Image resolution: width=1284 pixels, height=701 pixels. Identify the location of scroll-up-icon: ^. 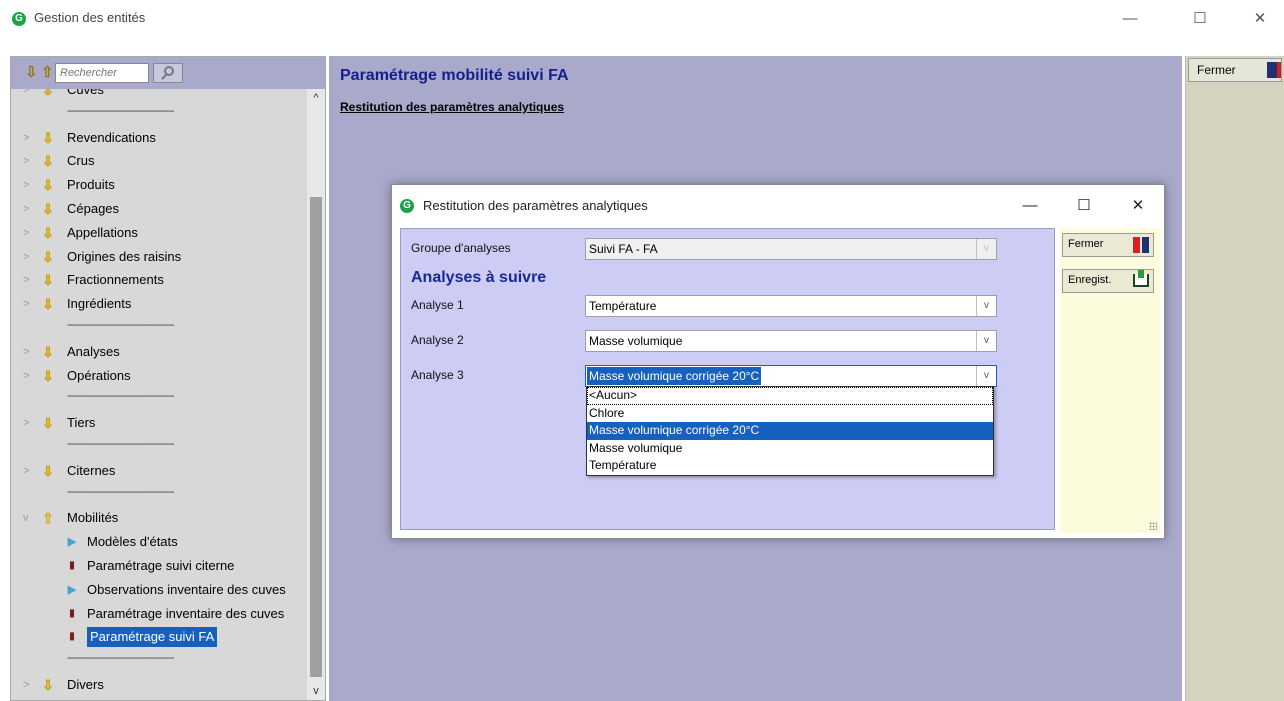
(316, 98).